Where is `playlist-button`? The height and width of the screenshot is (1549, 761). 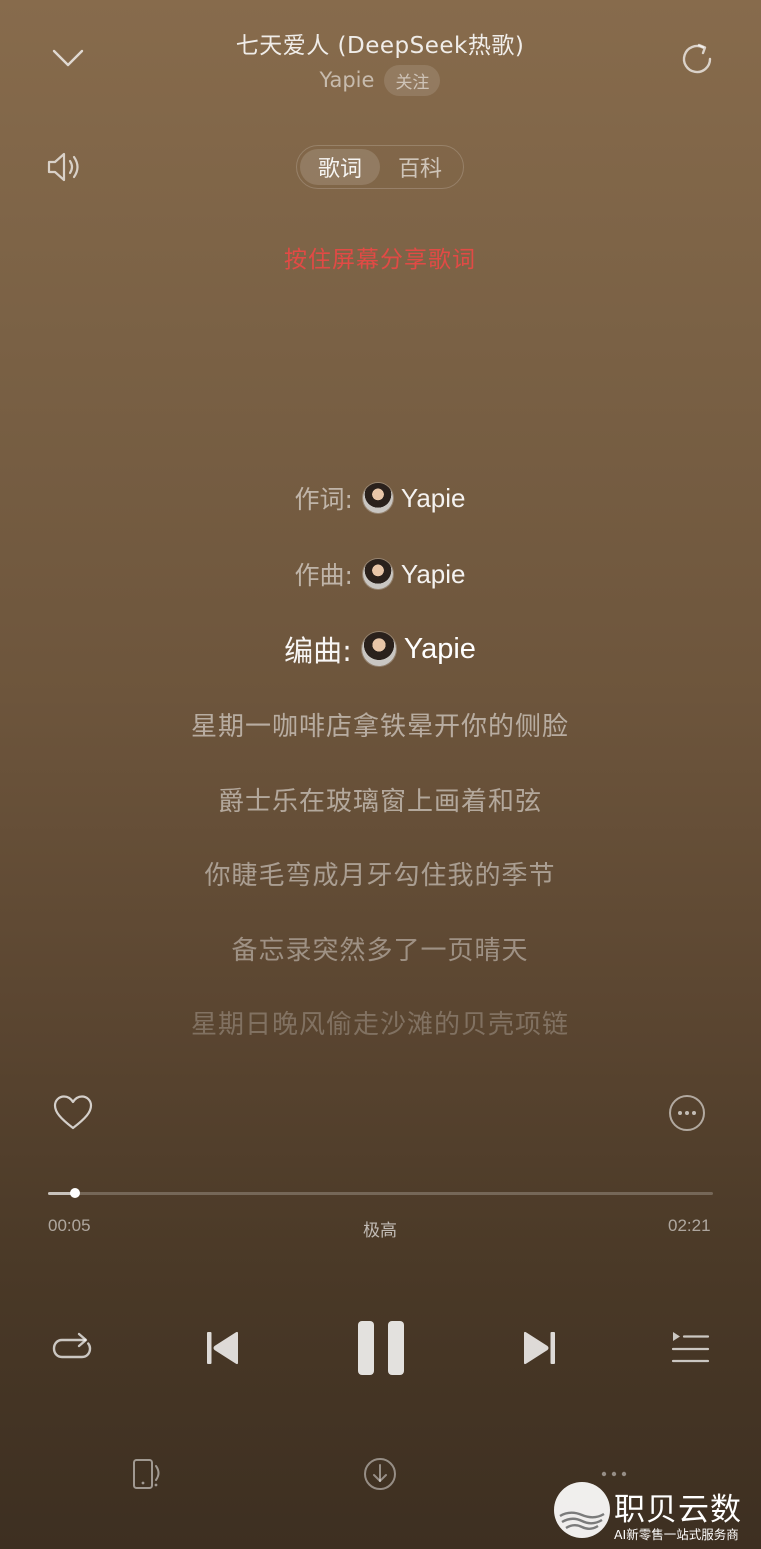
playlist-button is located at coordinates (690, 1348).